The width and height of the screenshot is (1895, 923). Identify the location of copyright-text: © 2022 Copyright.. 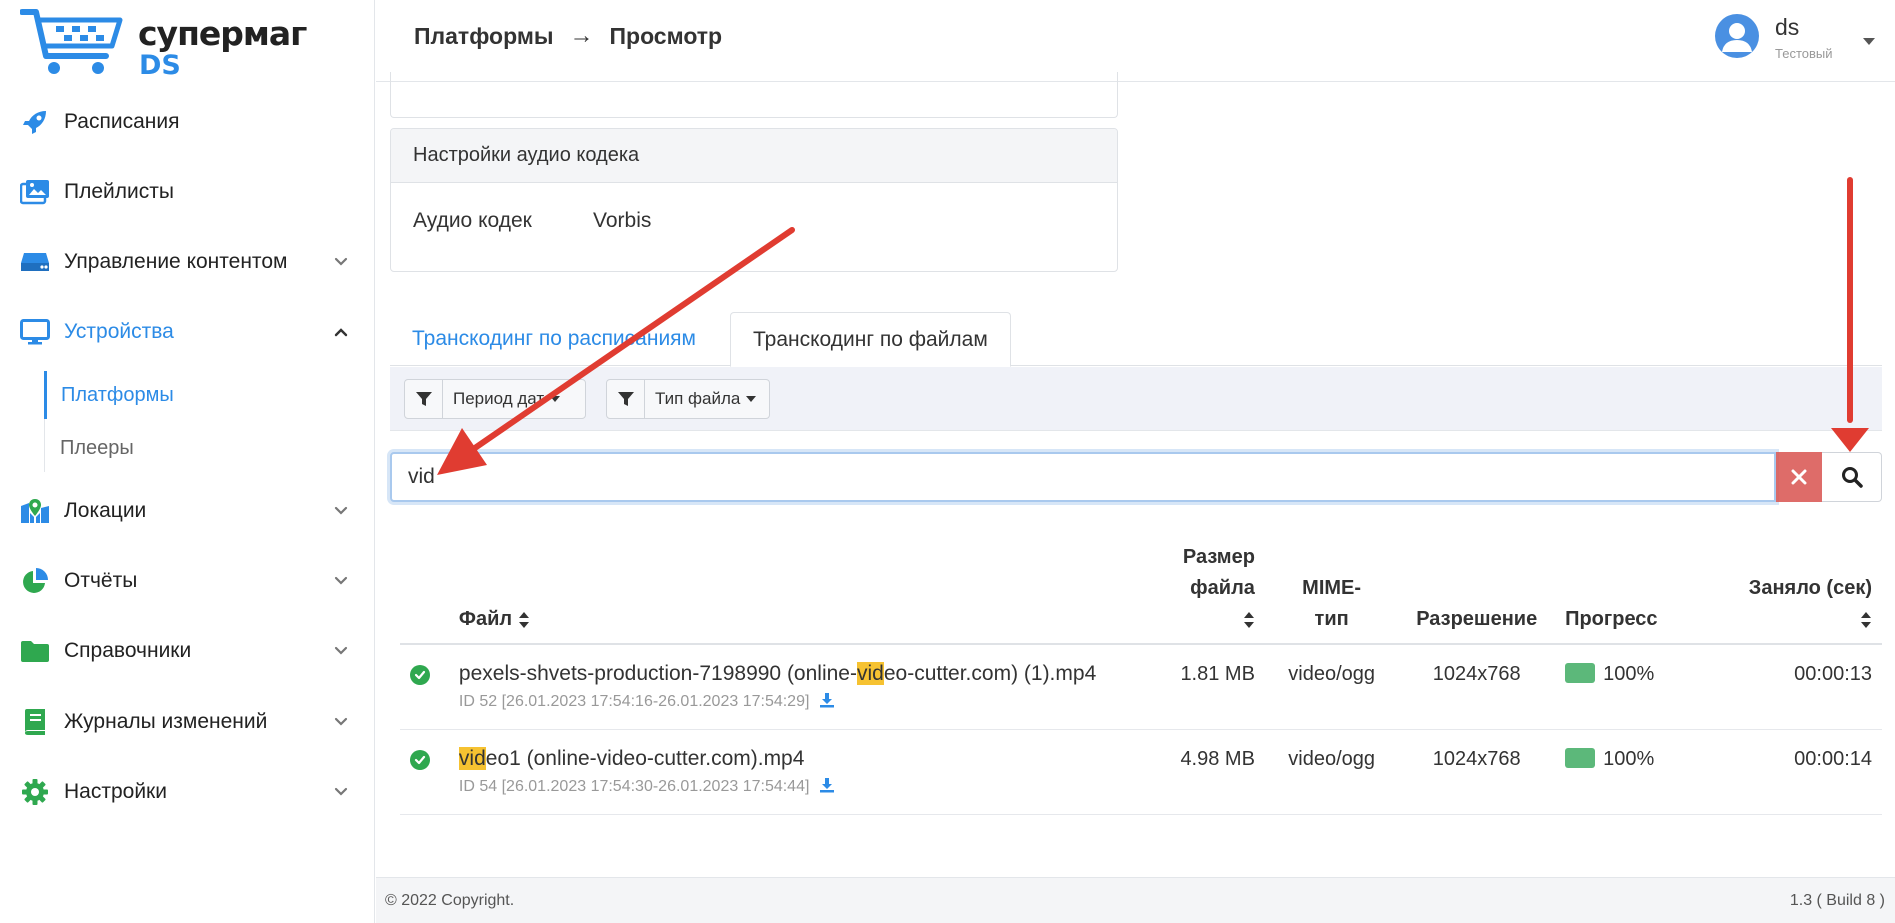
(450, 900).